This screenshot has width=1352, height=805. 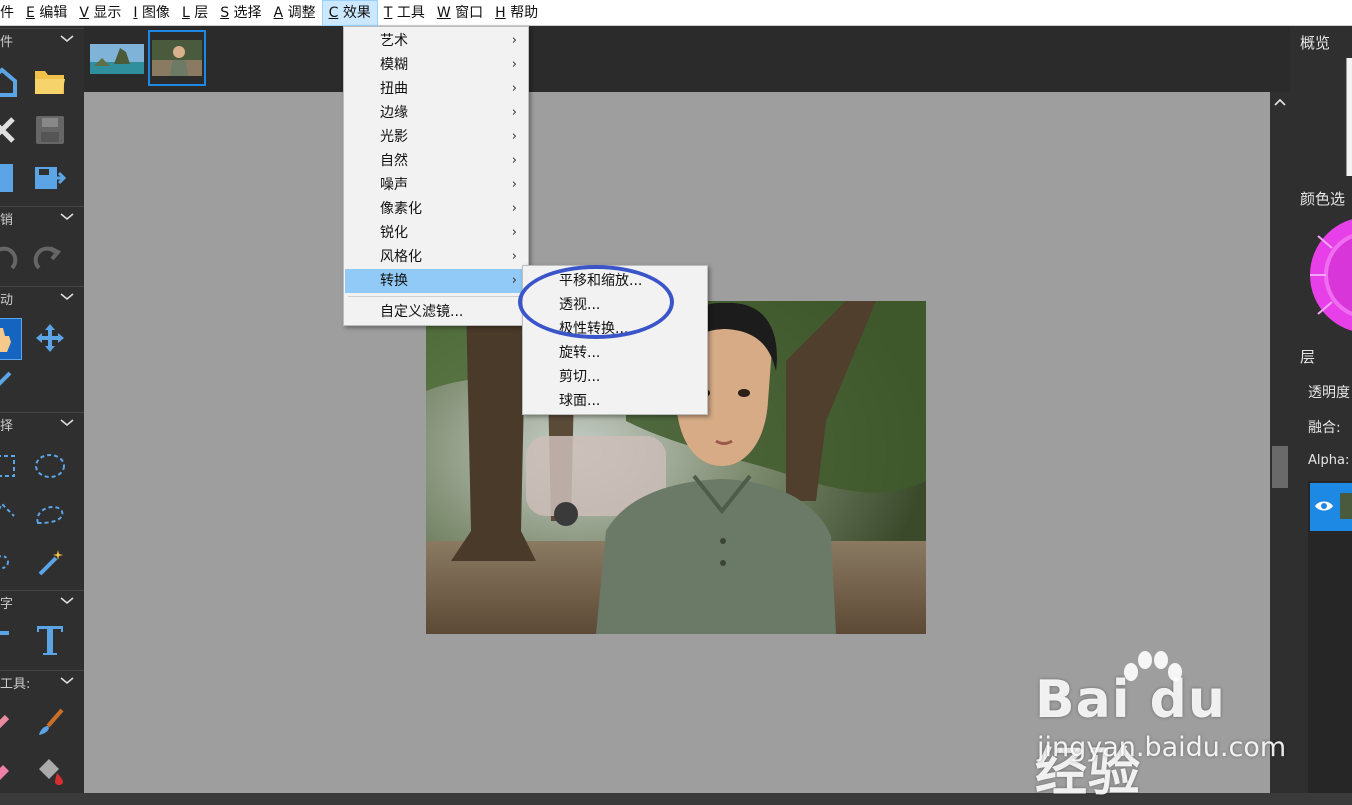 I want to click on image-thumbnail-boy-selected, so click(x=177, y=58).